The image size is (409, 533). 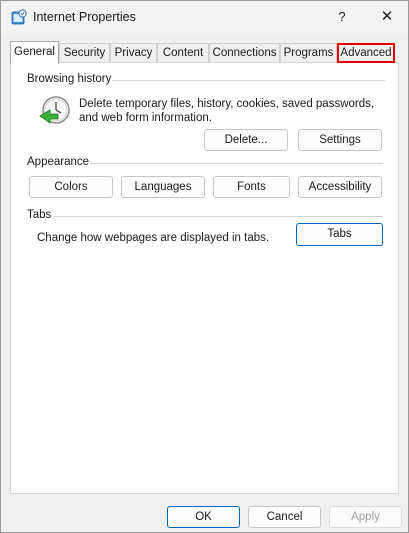 What do you see at coordinates (248, 80) in the screenshot?
I see `browsing-history-divider` at bounding box center [248, 80].